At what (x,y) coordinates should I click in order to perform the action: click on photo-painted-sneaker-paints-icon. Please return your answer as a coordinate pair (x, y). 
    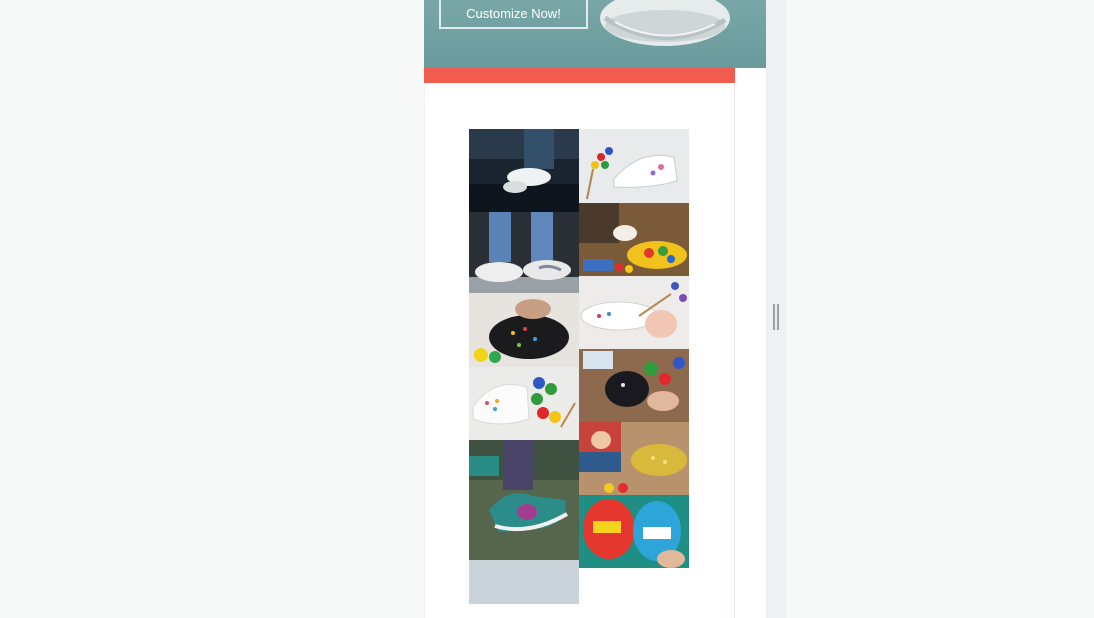
    Looking at the image, I should click on (634, 166).